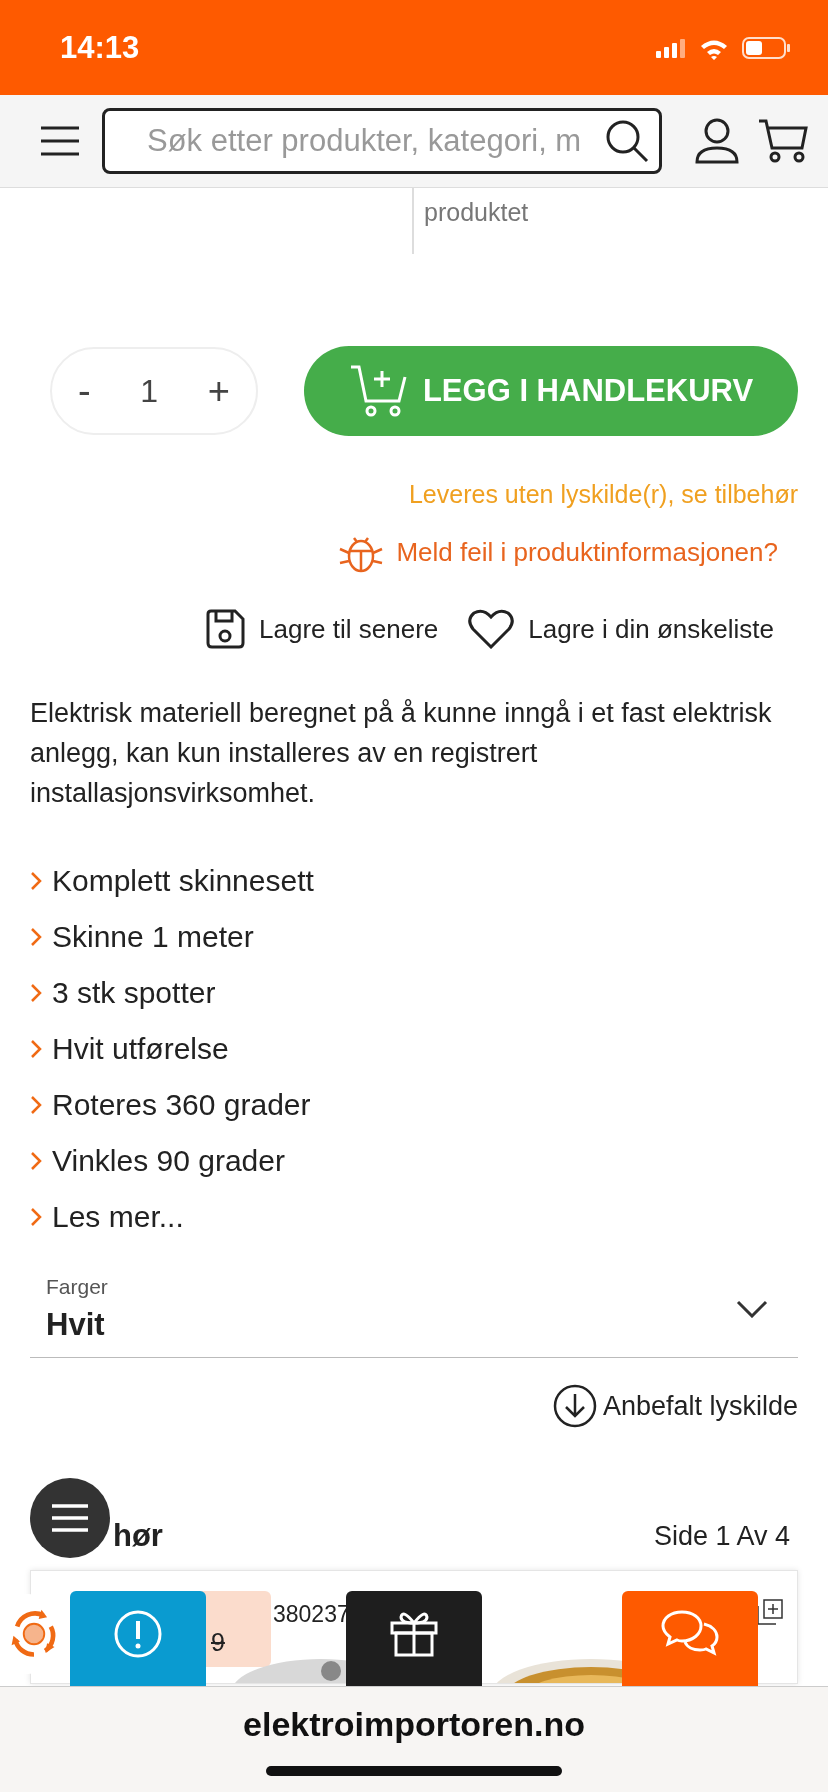 The width and height of the screenshot is (828, 1792). I want to click on page-indicator: Side 1 Av 4, so click(721, 1536).